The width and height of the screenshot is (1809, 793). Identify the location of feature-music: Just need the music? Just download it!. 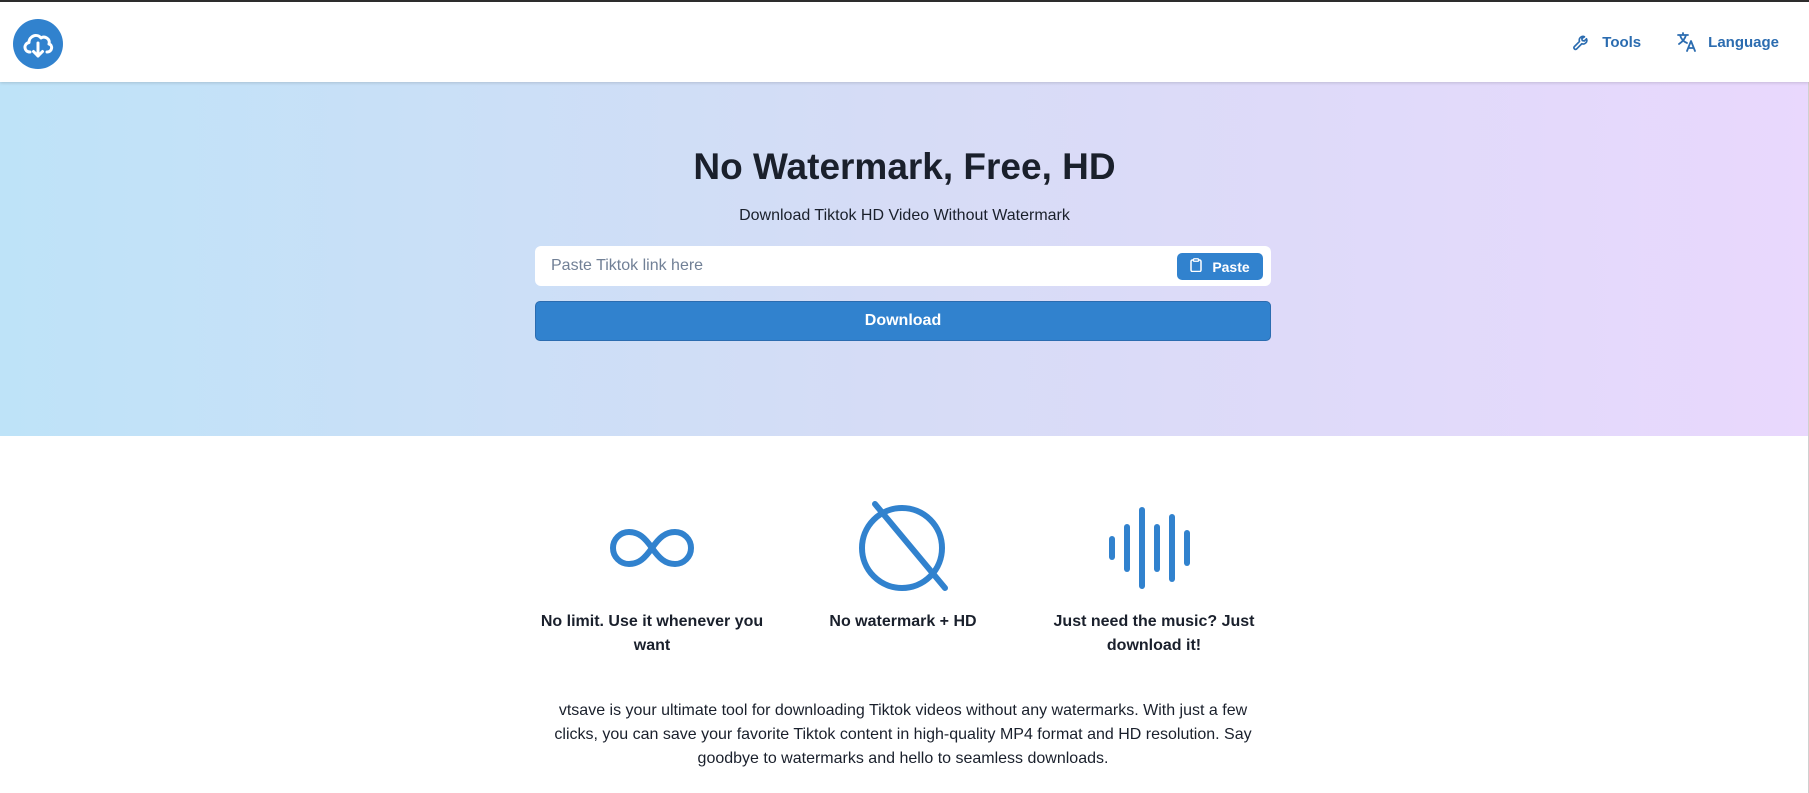
(1154, 579).